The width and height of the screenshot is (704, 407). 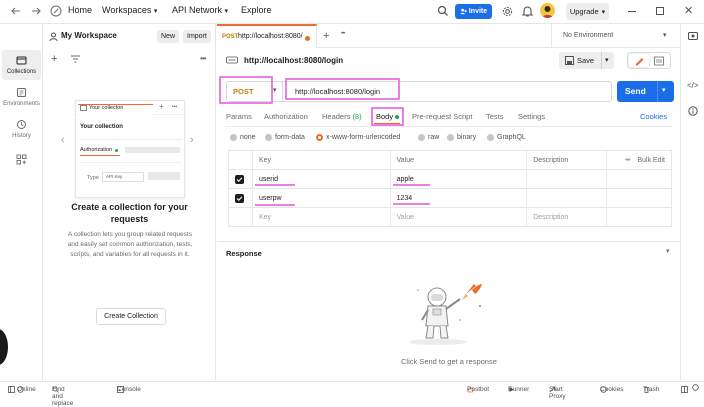 What do you see at coordinates (645, 91) in the screenshot?
I see `send-button: Send ▾` at bounding box center [645, 91].